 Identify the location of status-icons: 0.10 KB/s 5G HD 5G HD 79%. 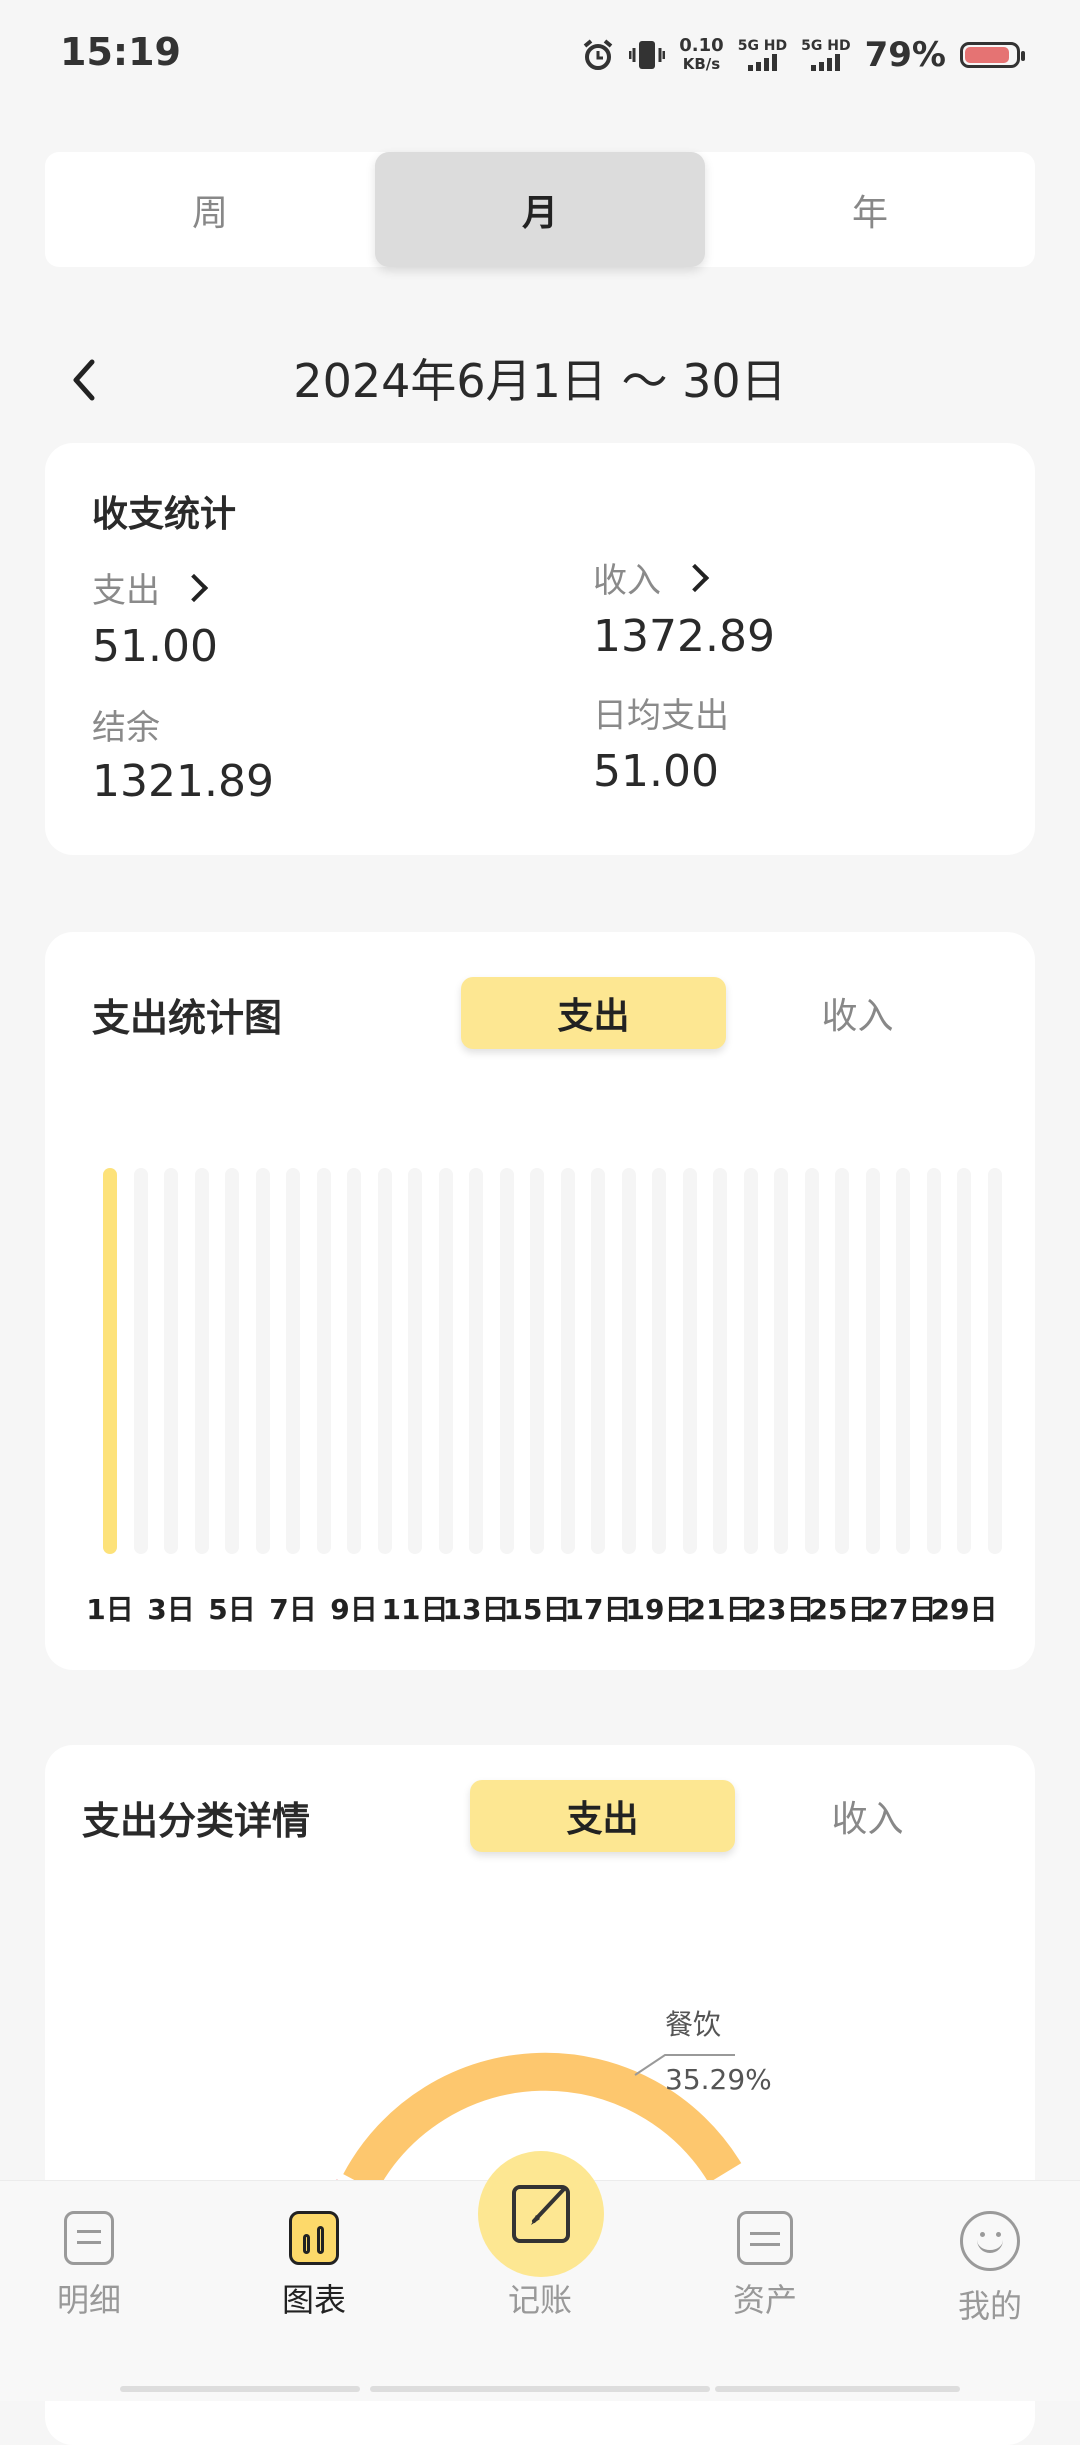
(803, 55).